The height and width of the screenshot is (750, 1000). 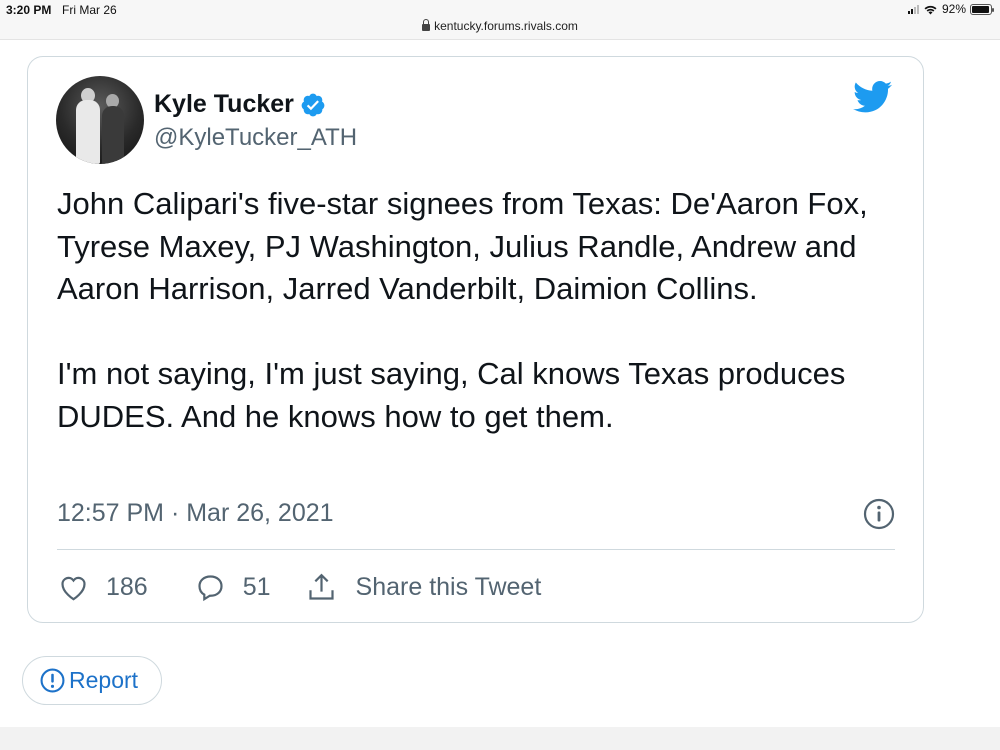 What do you see at coordinates (913, 9) in the screenshot?
I see `cellular-signal-icon` at bounding box center [913, 9].